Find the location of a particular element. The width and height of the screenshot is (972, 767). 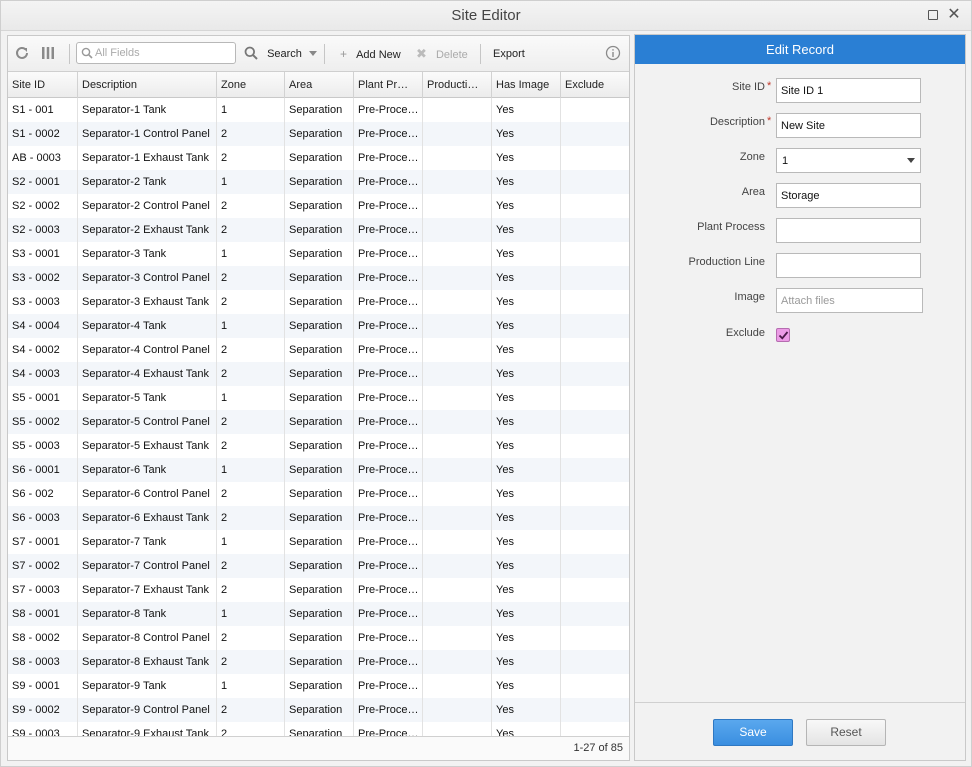

edit-record-header: Edit Record is located at coordinates (800, 49).